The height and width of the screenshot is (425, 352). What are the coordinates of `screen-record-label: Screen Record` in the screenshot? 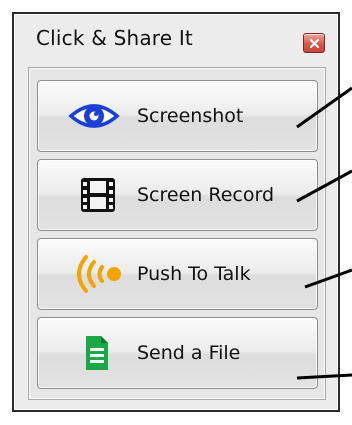 It's located at (206, 195).